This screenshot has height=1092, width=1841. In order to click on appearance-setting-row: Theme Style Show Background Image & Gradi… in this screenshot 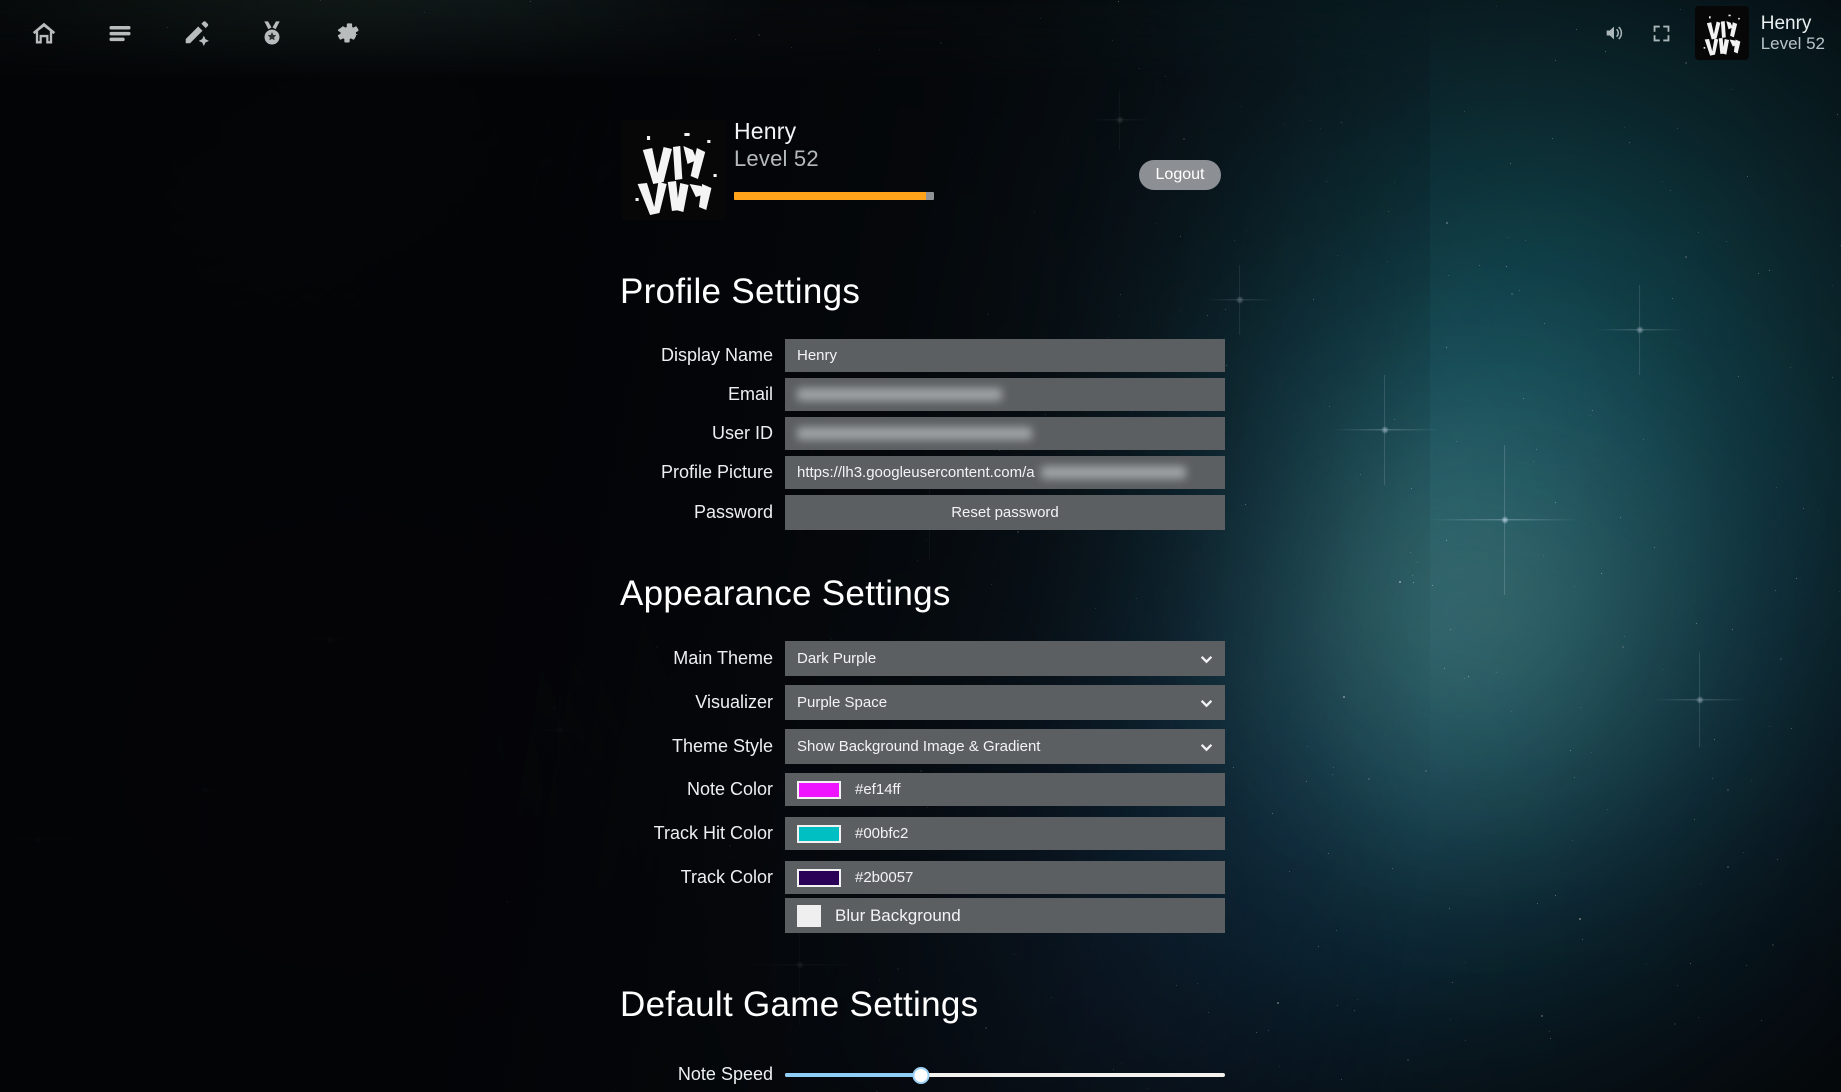, I will do `click(922, 746)`.